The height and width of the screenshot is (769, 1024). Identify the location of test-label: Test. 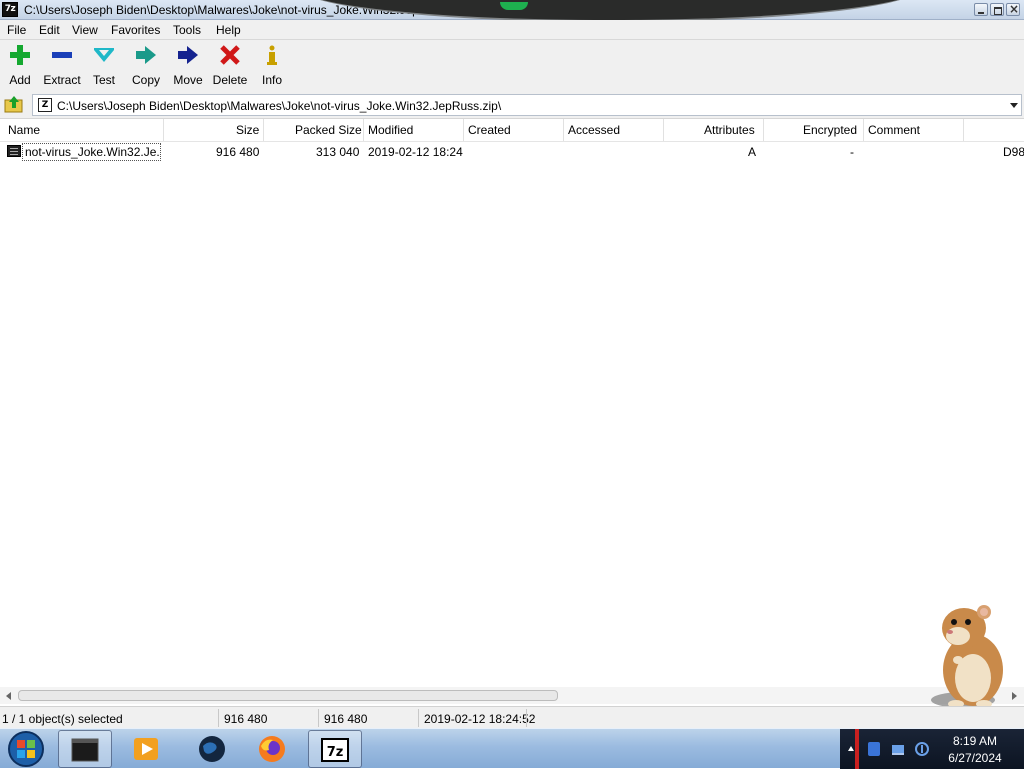
(103, 80).